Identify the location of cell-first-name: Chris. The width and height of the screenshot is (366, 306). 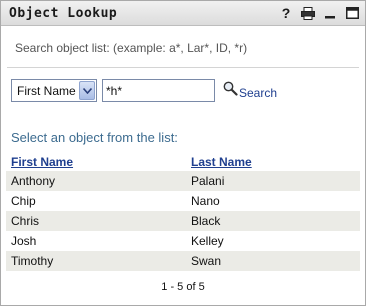
(96, 221).